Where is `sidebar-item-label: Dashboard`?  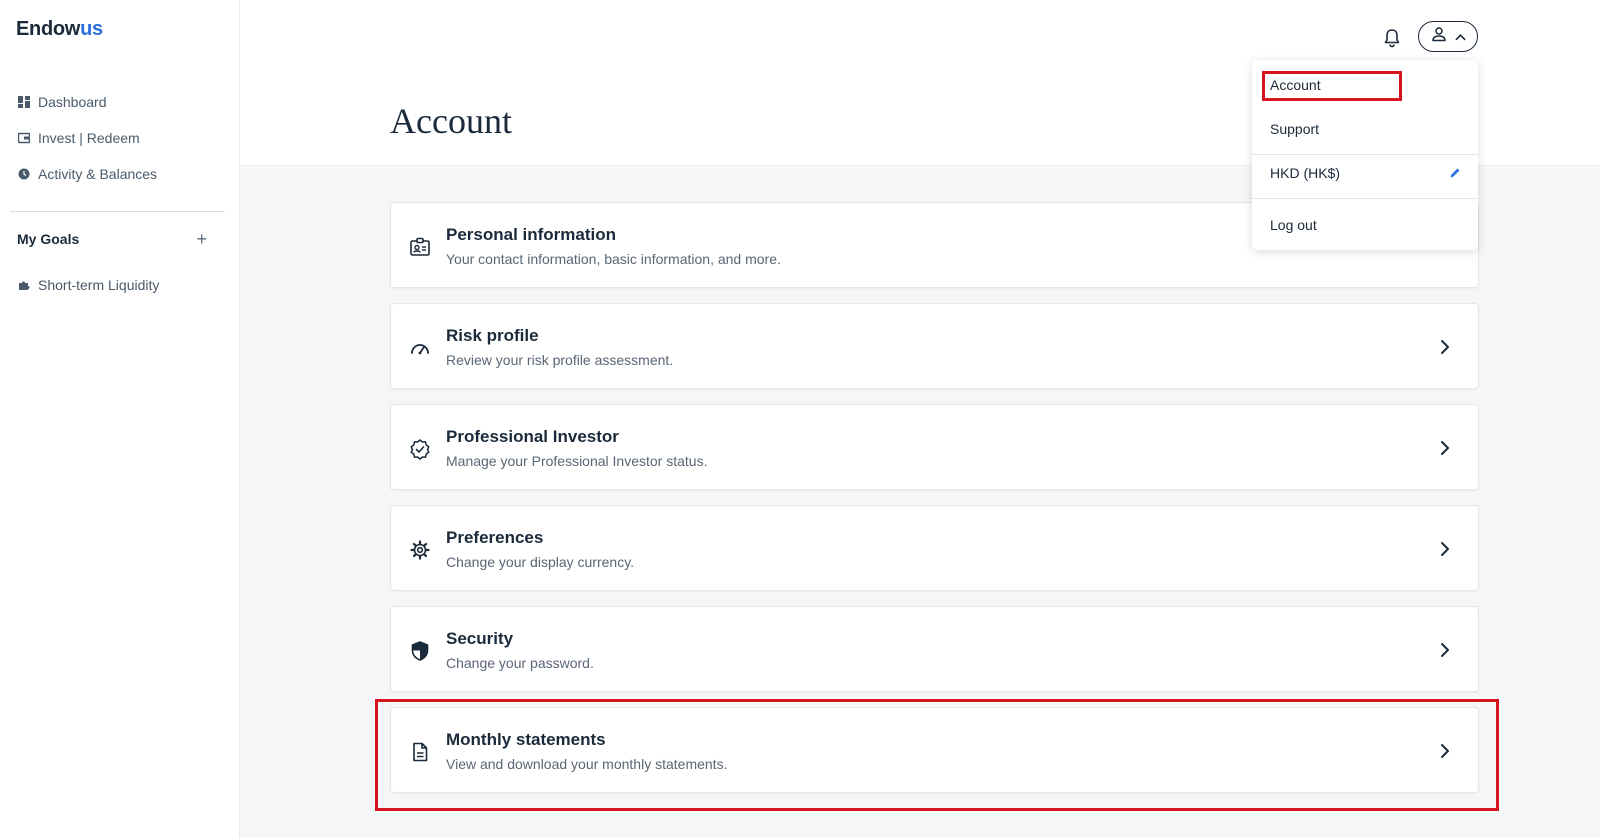 sidebar-item-label: Dashboard is located at coordinates (72, 102).